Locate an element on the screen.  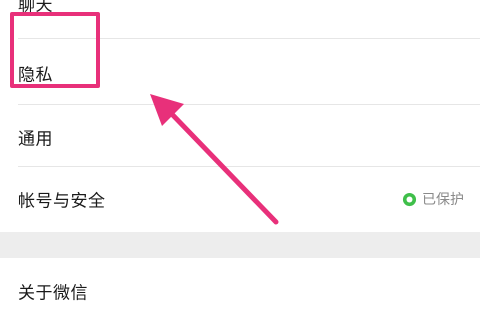
account-security-status-text: 已保护 is located at coordinates (443, 200).